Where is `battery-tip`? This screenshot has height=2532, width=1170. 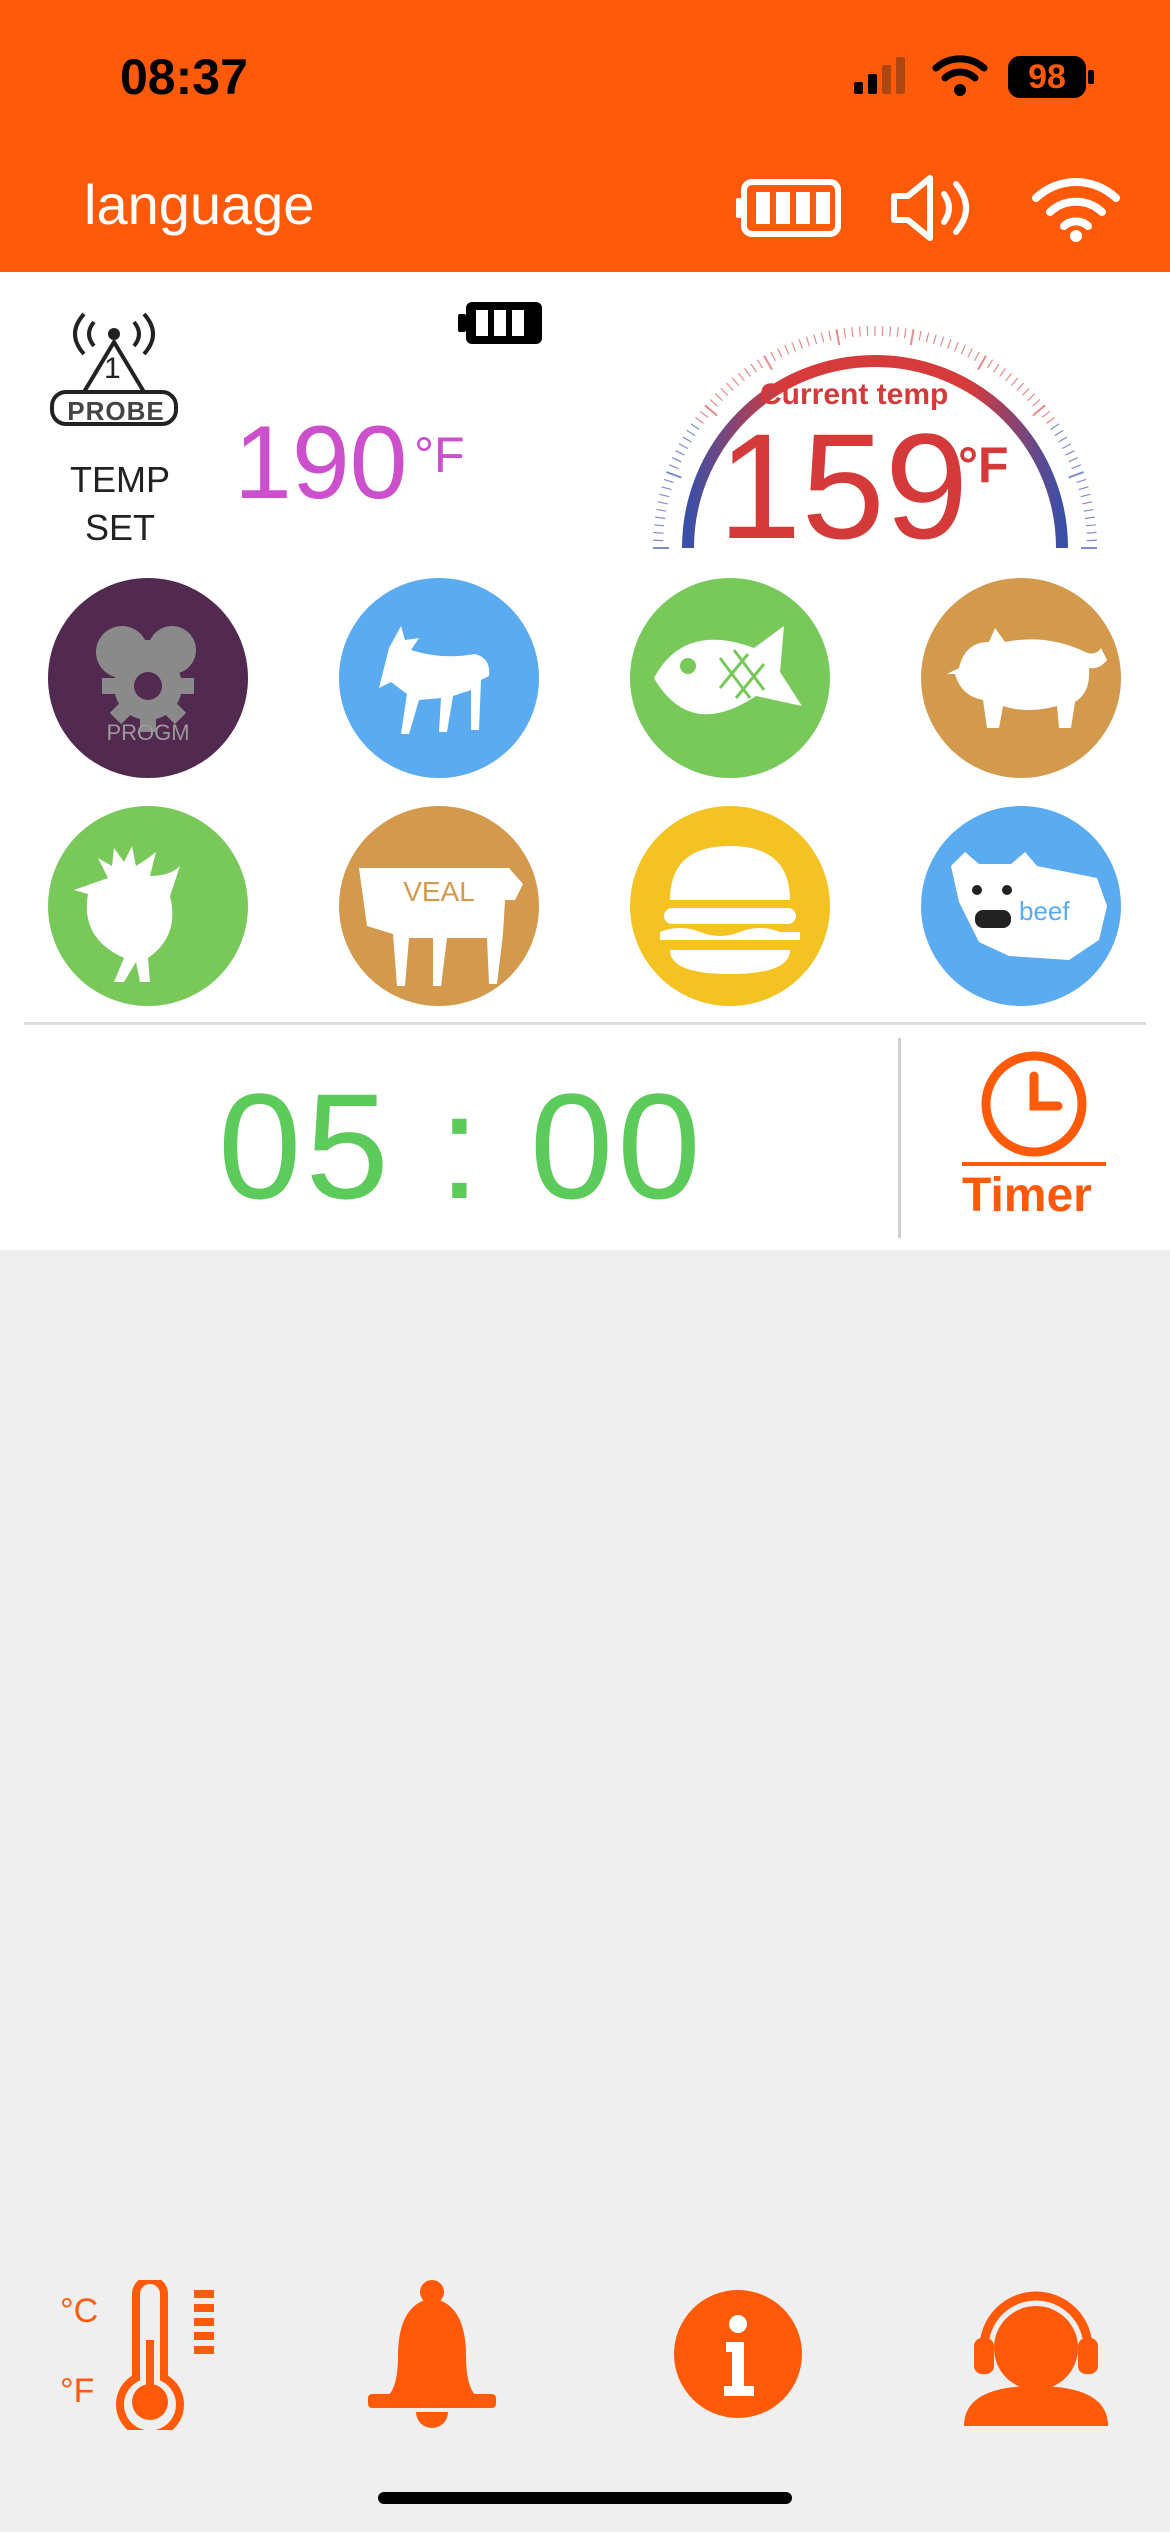 battery-tip is located at coordinates (1091, 77).